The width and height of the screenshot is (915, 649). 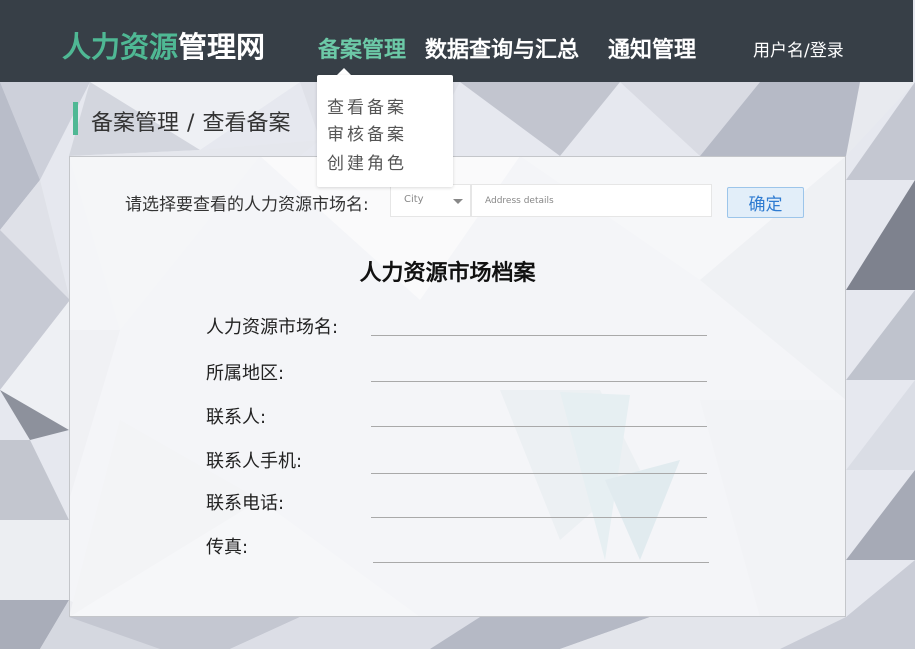 What do you see at coordinates (539, 517) in the screenshot?
I see `field-value-phone` at bounding box center [539, 517].